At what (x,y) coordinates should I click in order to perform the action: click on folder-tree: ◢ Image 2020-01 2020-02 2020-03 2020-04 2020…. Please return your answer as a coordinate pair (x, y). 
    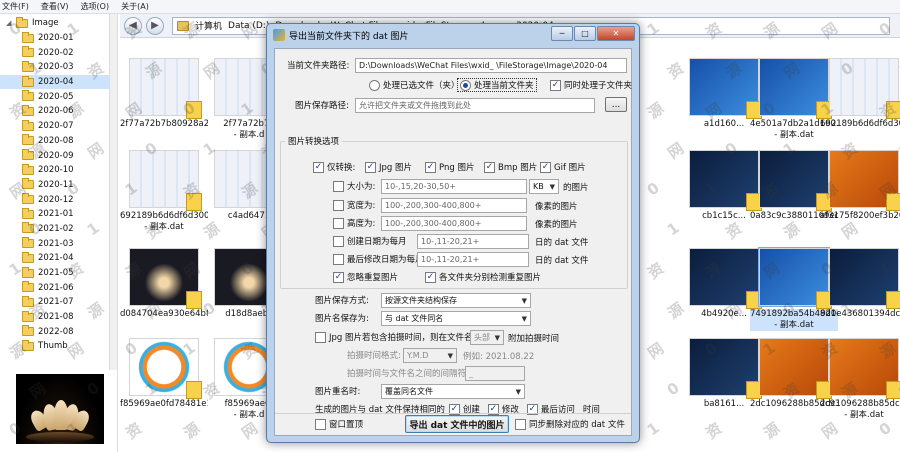
    Looking at the image, I should click on (59, 192).